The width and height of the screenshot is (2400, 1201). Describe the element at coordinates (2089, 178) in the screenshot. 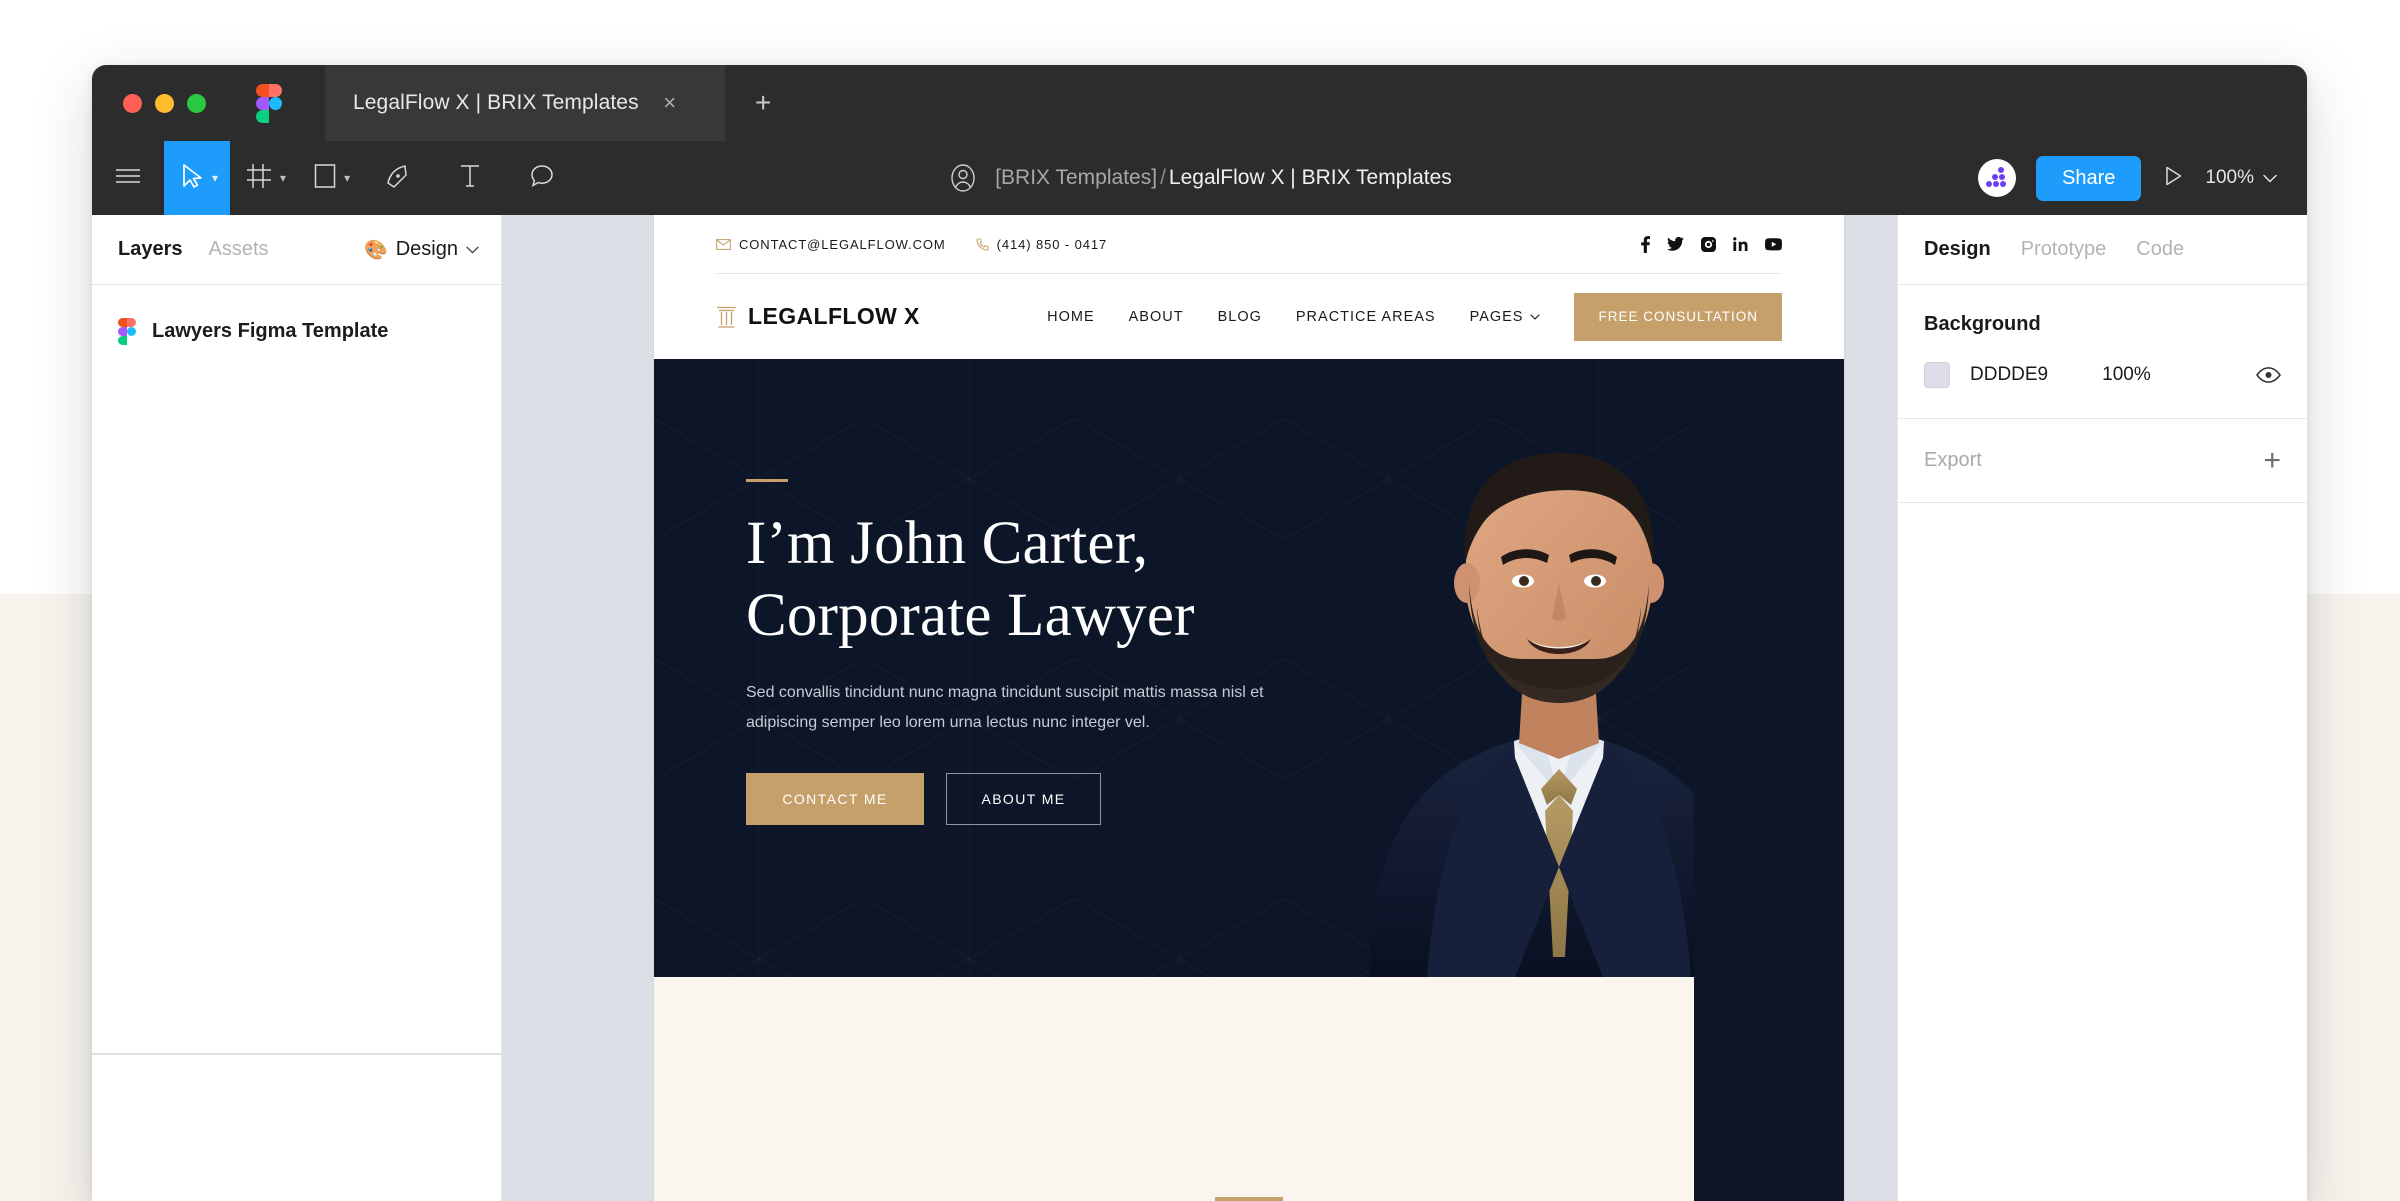

I see `share-button: Share` at that location.